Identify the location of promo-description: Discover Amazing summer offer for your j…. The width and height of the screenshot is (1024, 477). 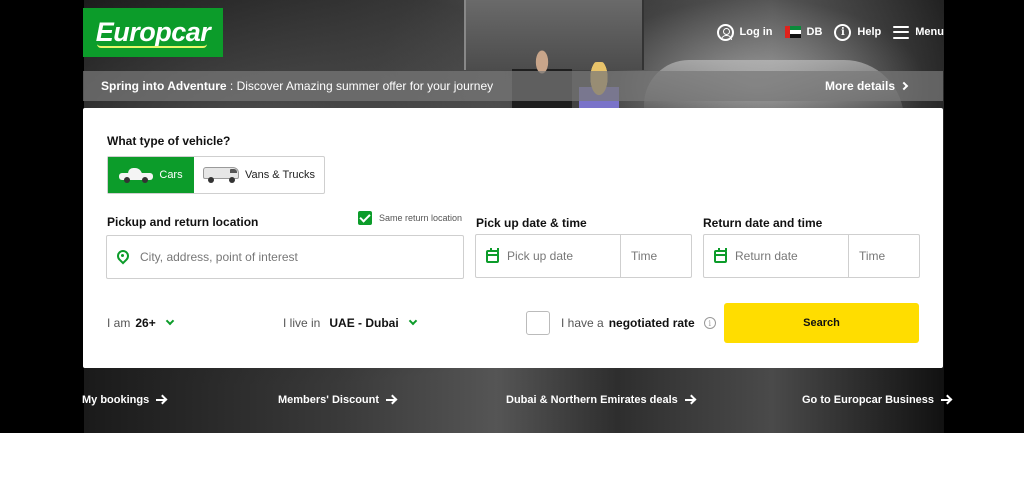
(365, 86).